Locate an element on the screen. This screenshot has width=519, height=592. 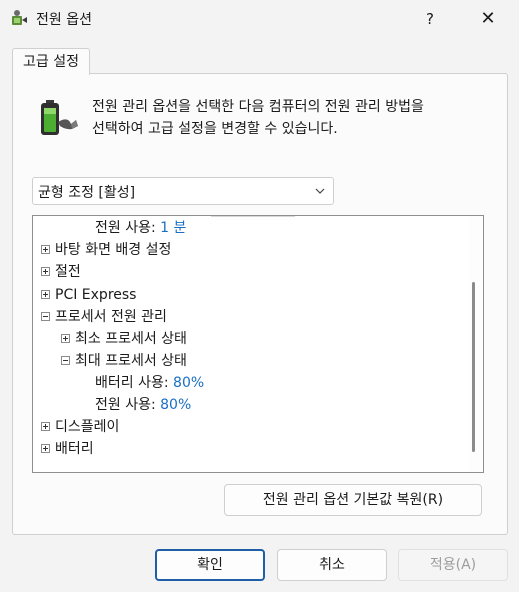
apply-button: 적용(A) is located at coordinates (453, 565).